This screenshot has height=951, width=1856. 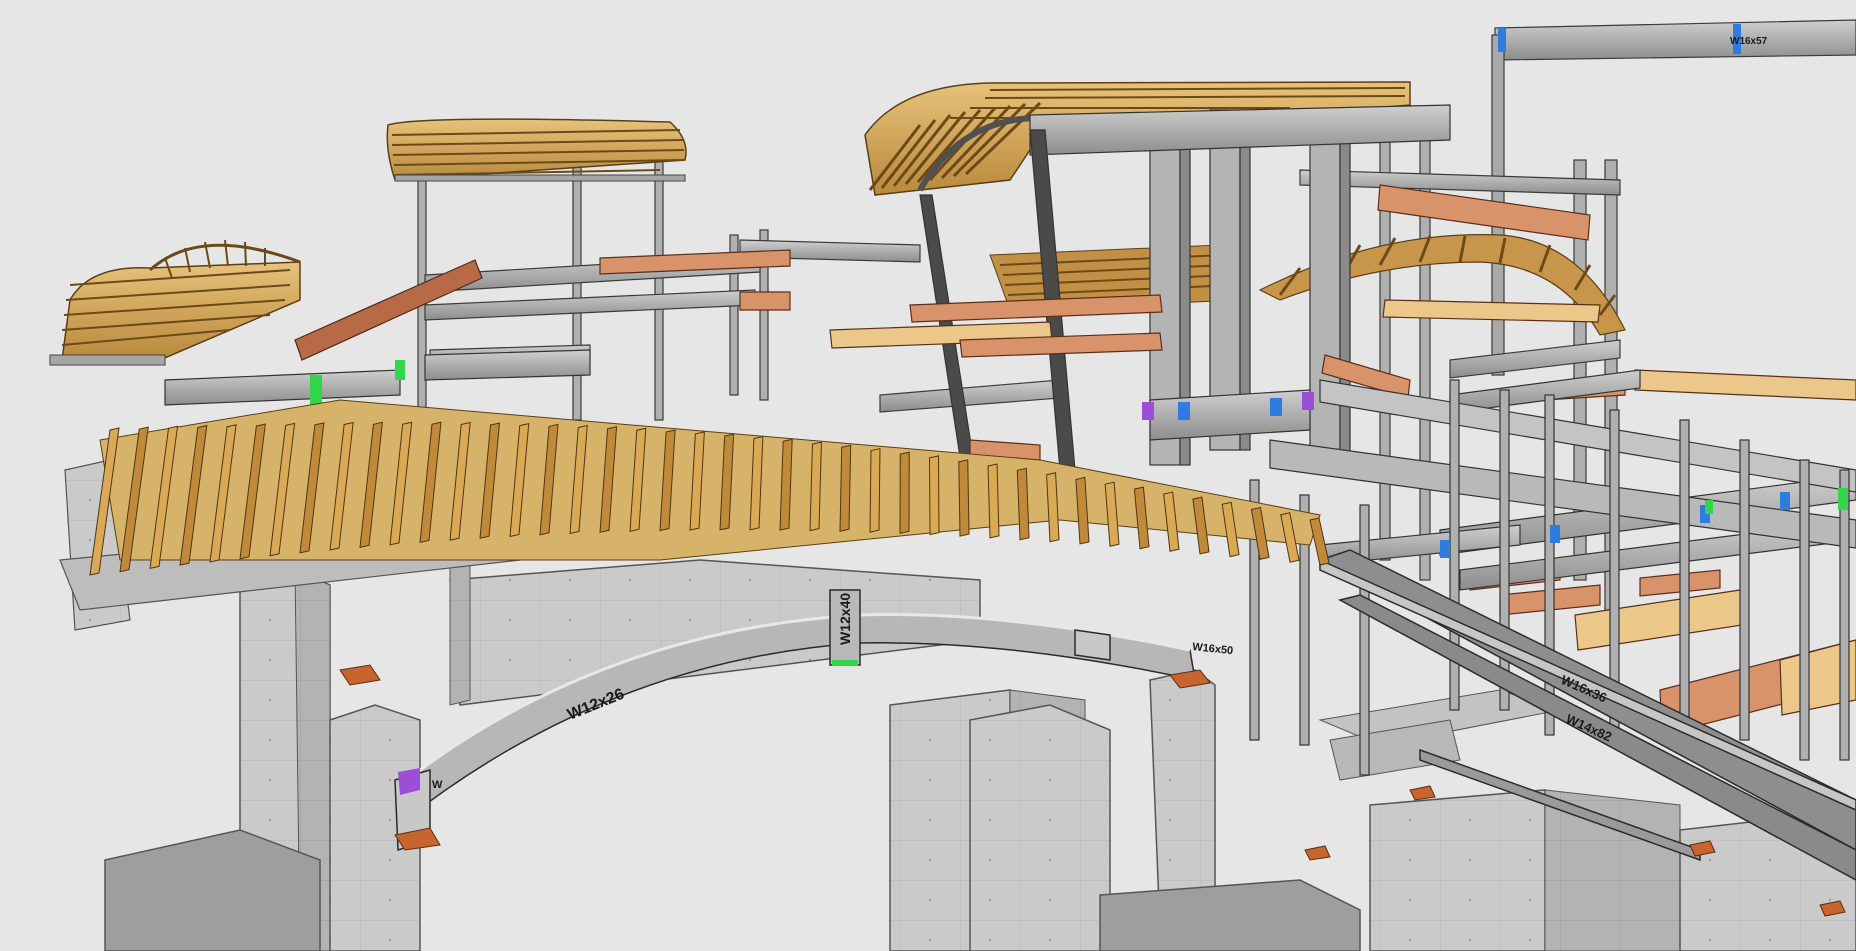 What do you see at coordinates (1213, 649) in the screenshot?
I see `label-short-beam: W16x50` at bounding box center [1213, 649].